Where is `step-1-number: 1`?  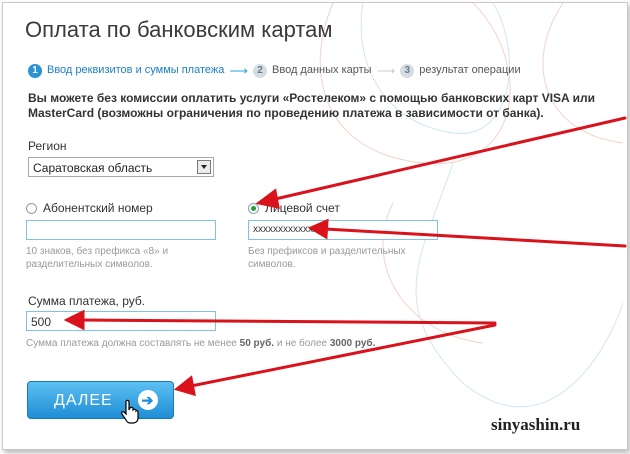
step-1-number: 1 is located at coordinates (35, 71).